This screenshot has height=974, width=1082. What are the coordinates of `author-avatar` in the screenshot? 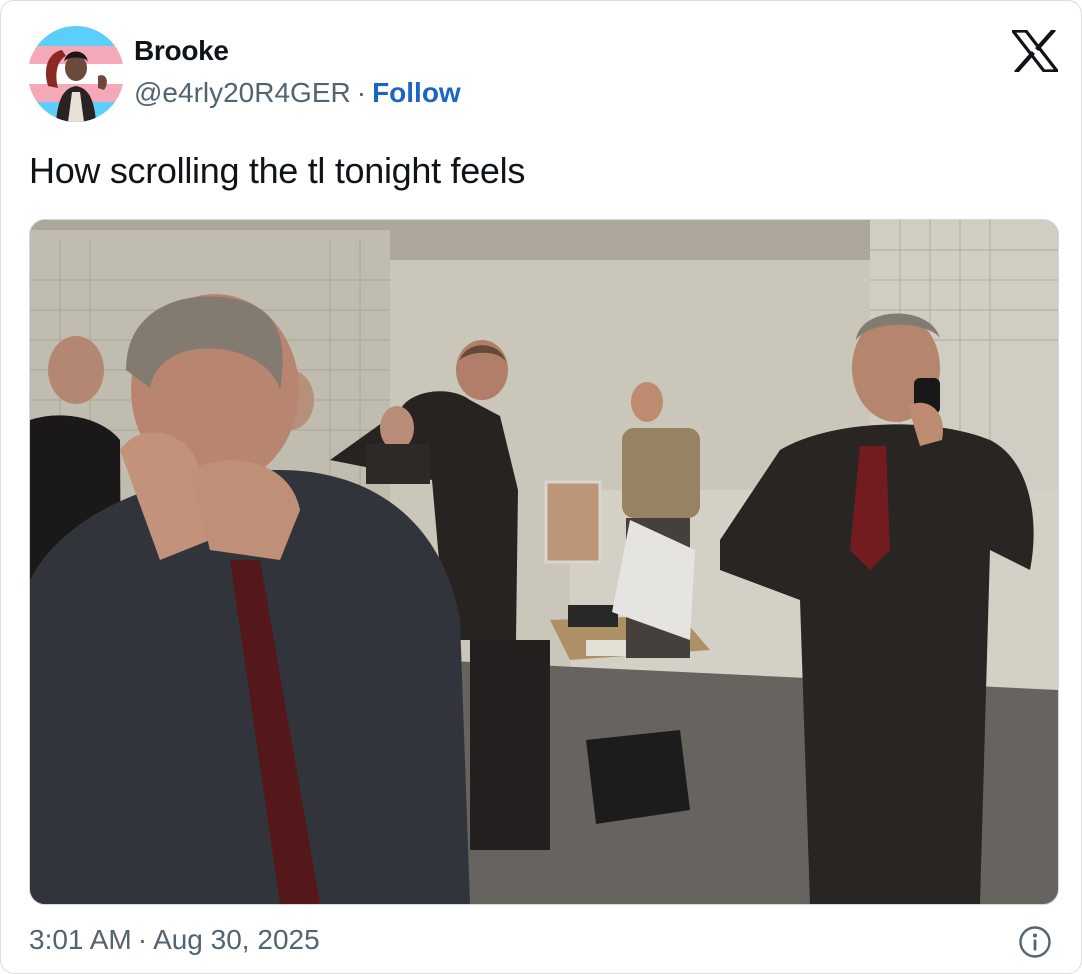 It's located at (76, 74).